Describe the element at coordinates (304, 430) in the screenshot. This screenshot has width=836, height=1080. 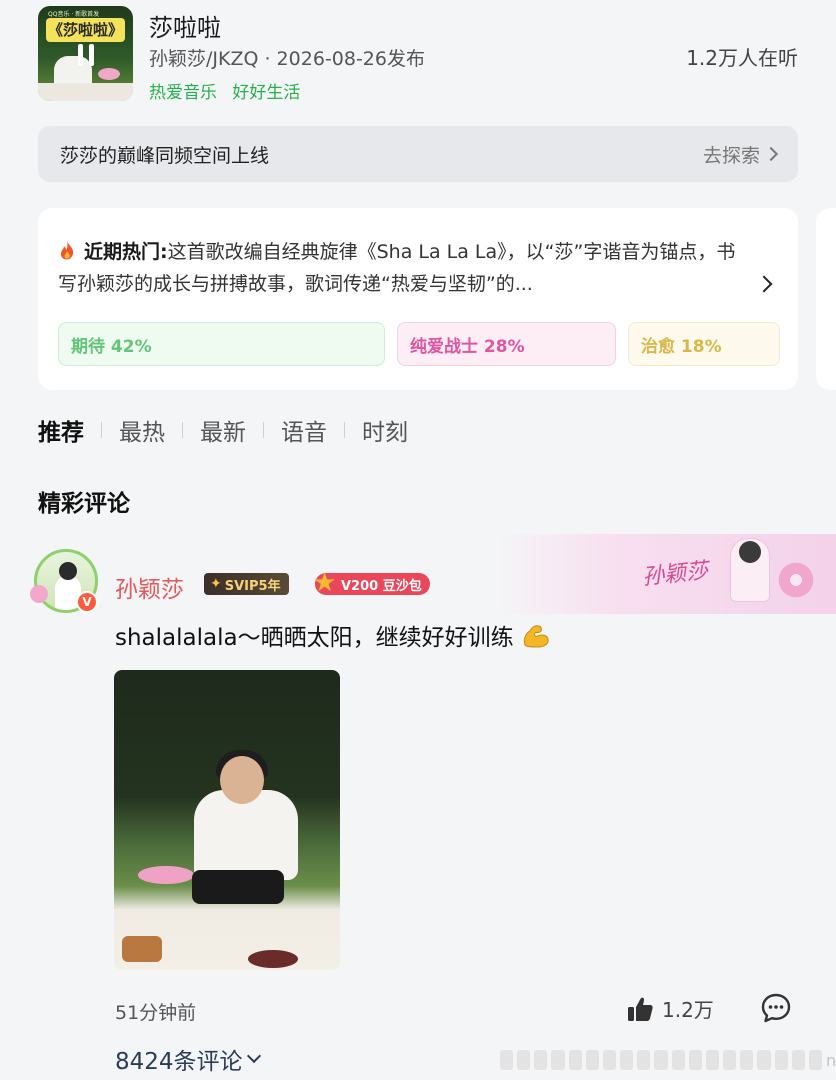
I see `tab-voice: 语音` at that location.